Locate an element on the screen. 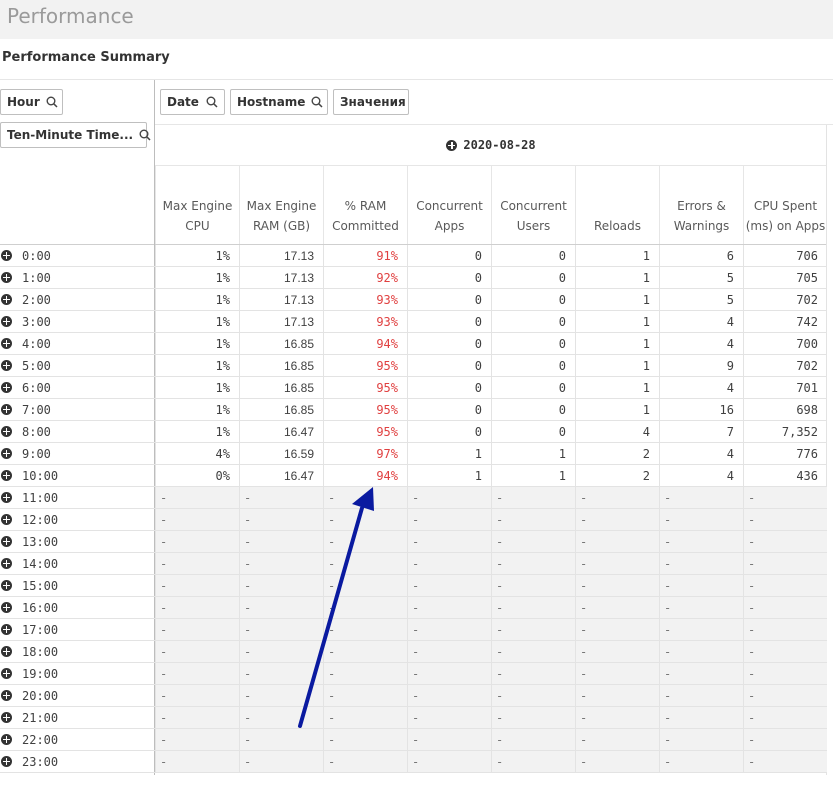  values-dimension-button: Значения is located at coordinates (371, 102).